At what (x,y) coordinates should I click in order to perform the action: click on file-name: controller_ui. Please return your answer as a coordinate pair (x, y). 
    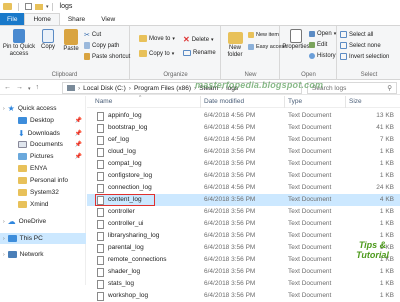
    Looking at the image, I should click on (126, 223).